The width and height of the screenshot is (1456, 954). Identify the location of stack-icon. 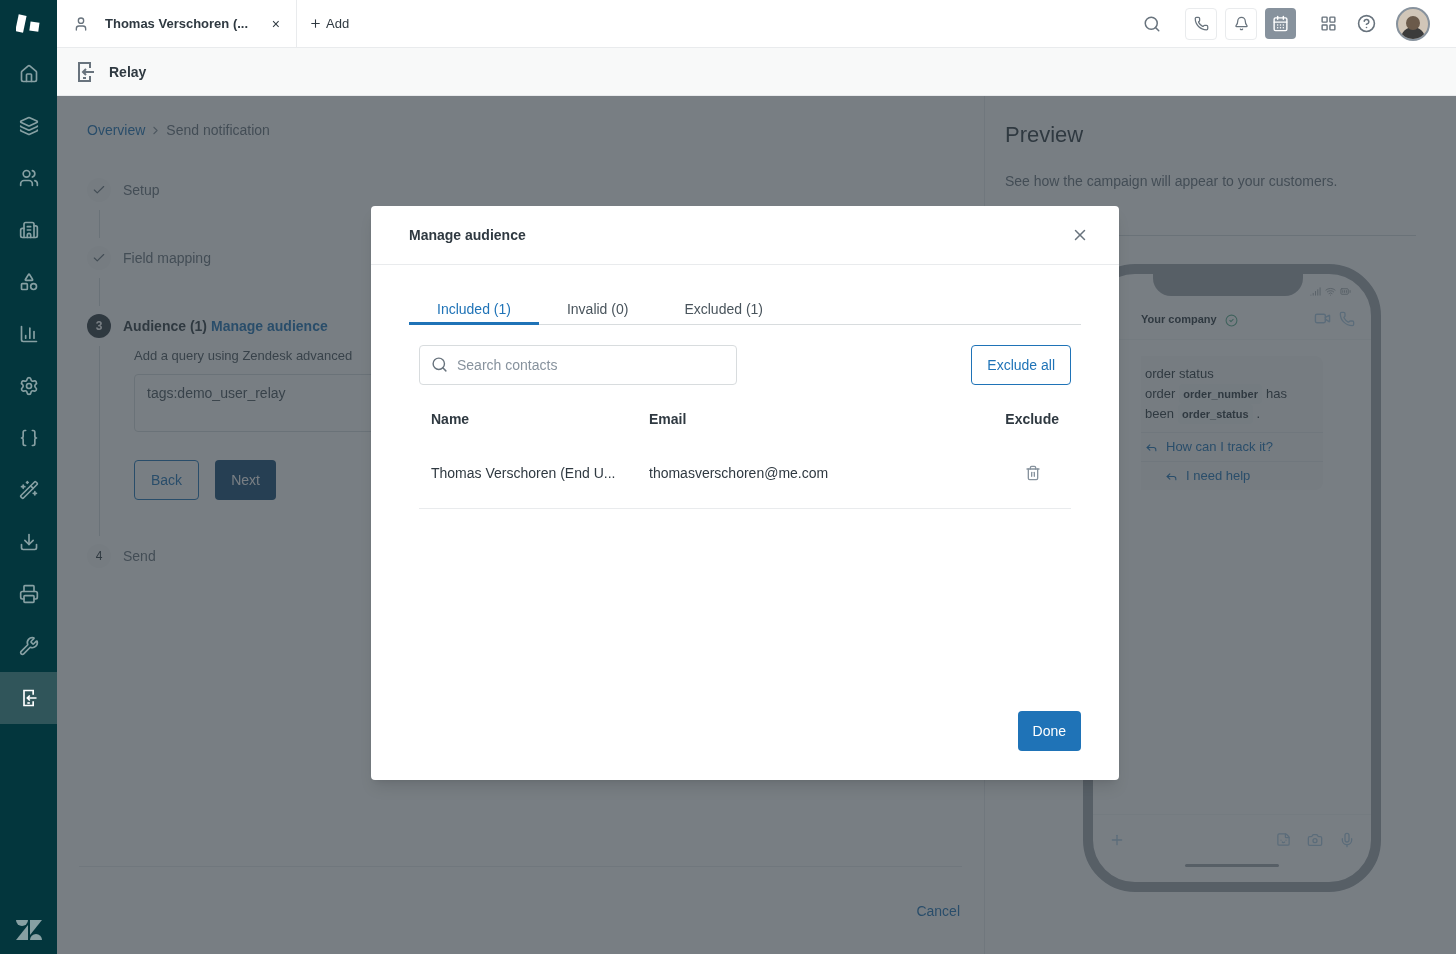
(28, 126).